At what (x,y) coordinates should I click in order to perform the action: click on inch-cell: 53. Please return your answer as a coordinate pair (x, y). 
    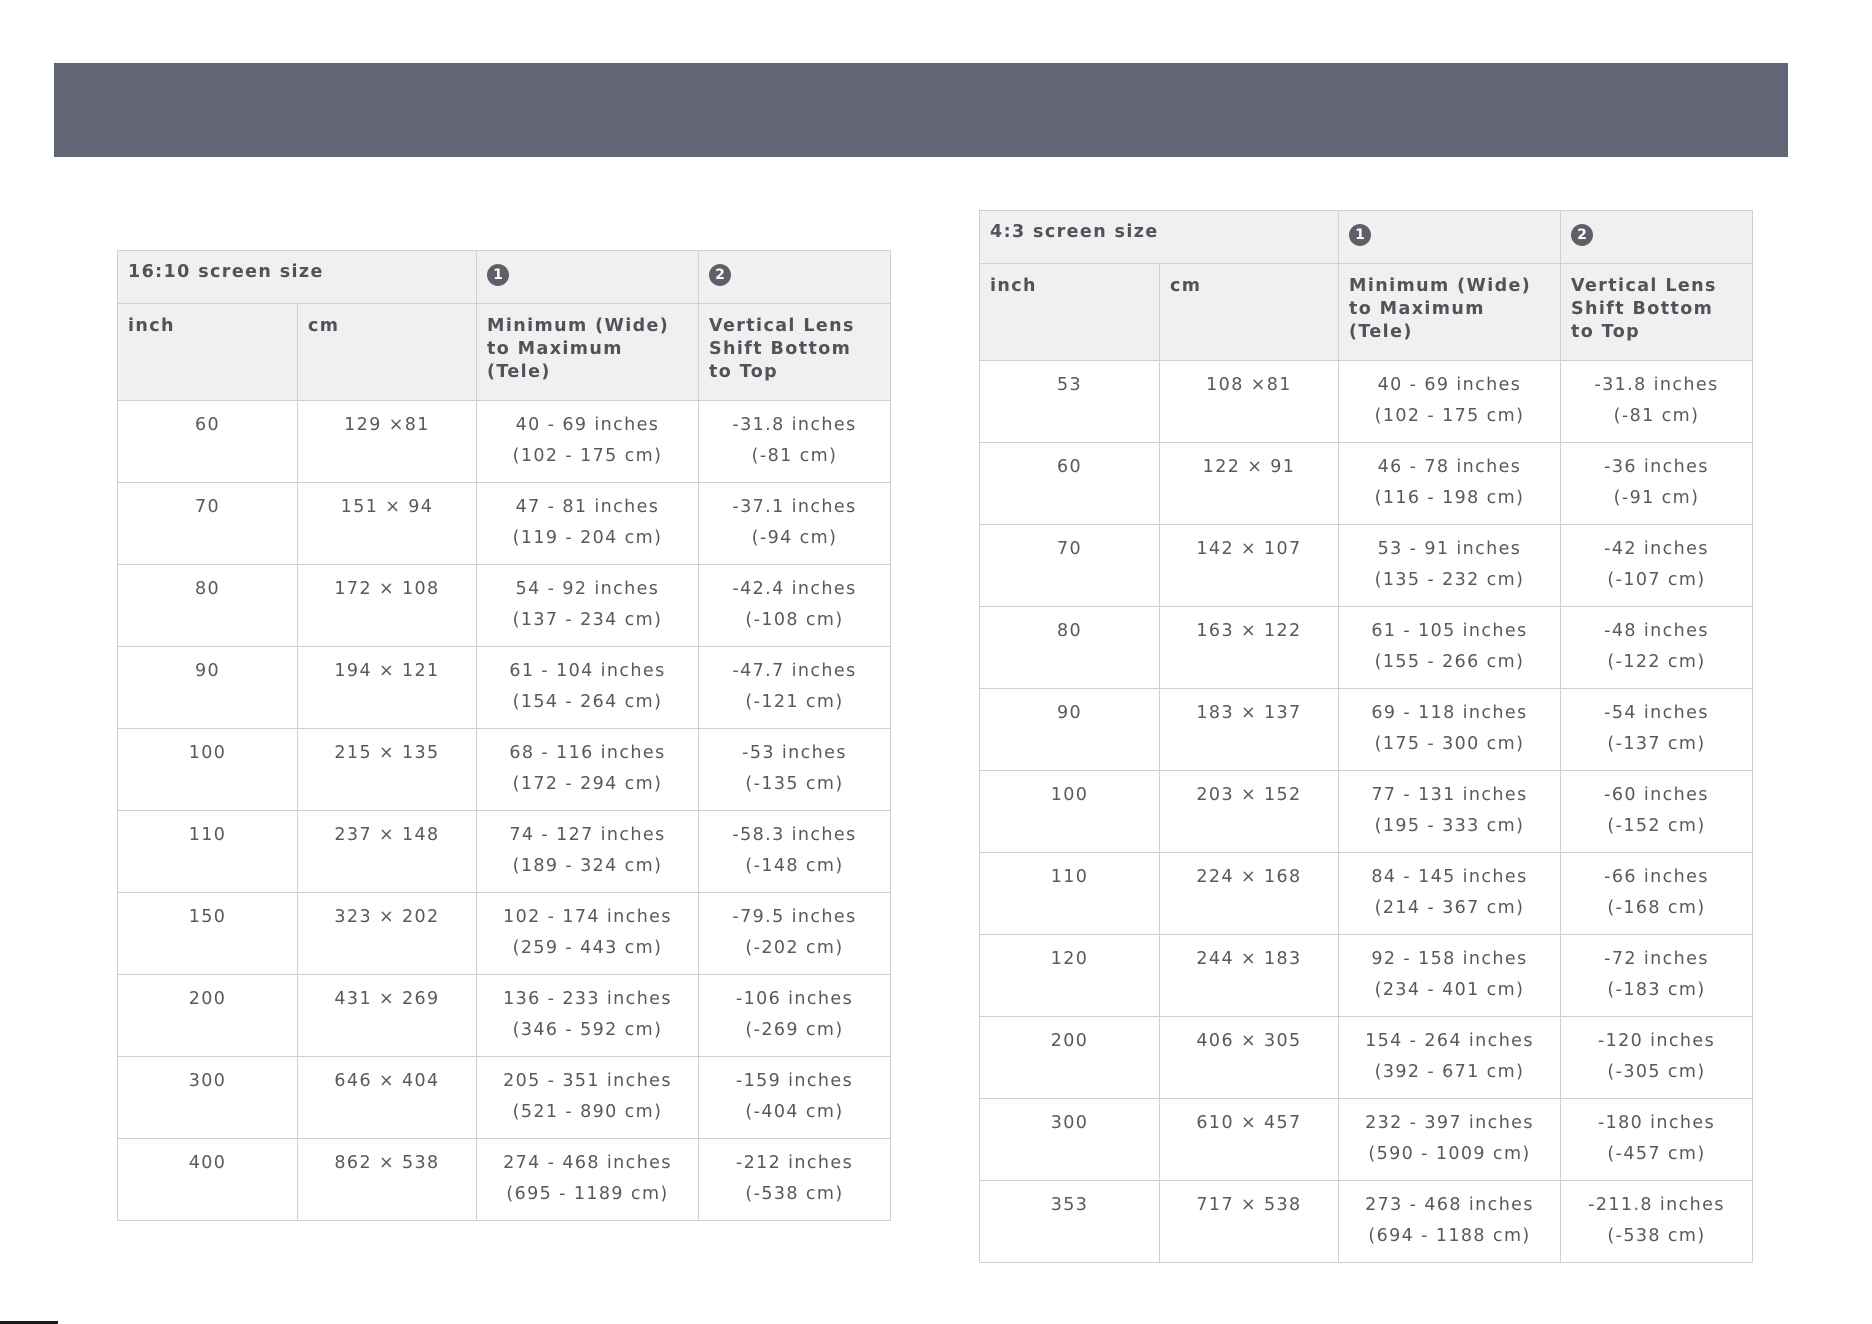
    Looking at the image, I should click on (1069, 385).